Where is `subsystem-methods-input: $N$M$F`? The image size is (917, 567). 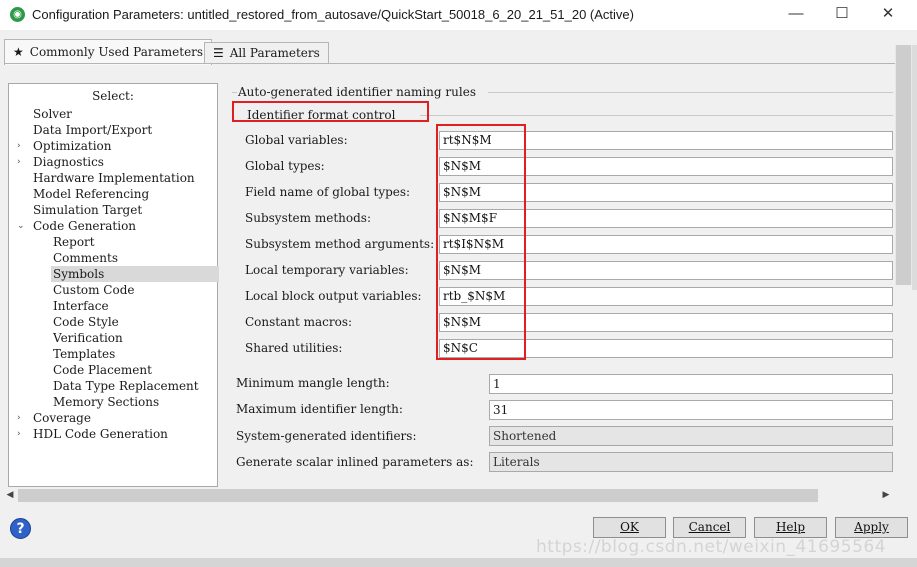
subsystem-methods-input: $N$M$F is located at coordinates (666, 218).